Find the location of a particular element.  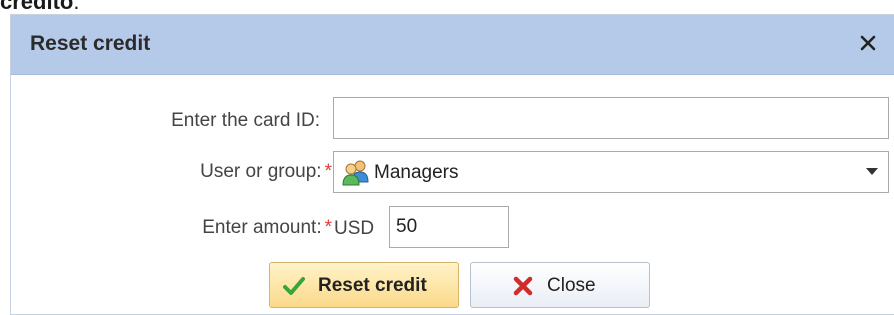

reset-credit-button: Reset credit is located at coordinates (364, 285).